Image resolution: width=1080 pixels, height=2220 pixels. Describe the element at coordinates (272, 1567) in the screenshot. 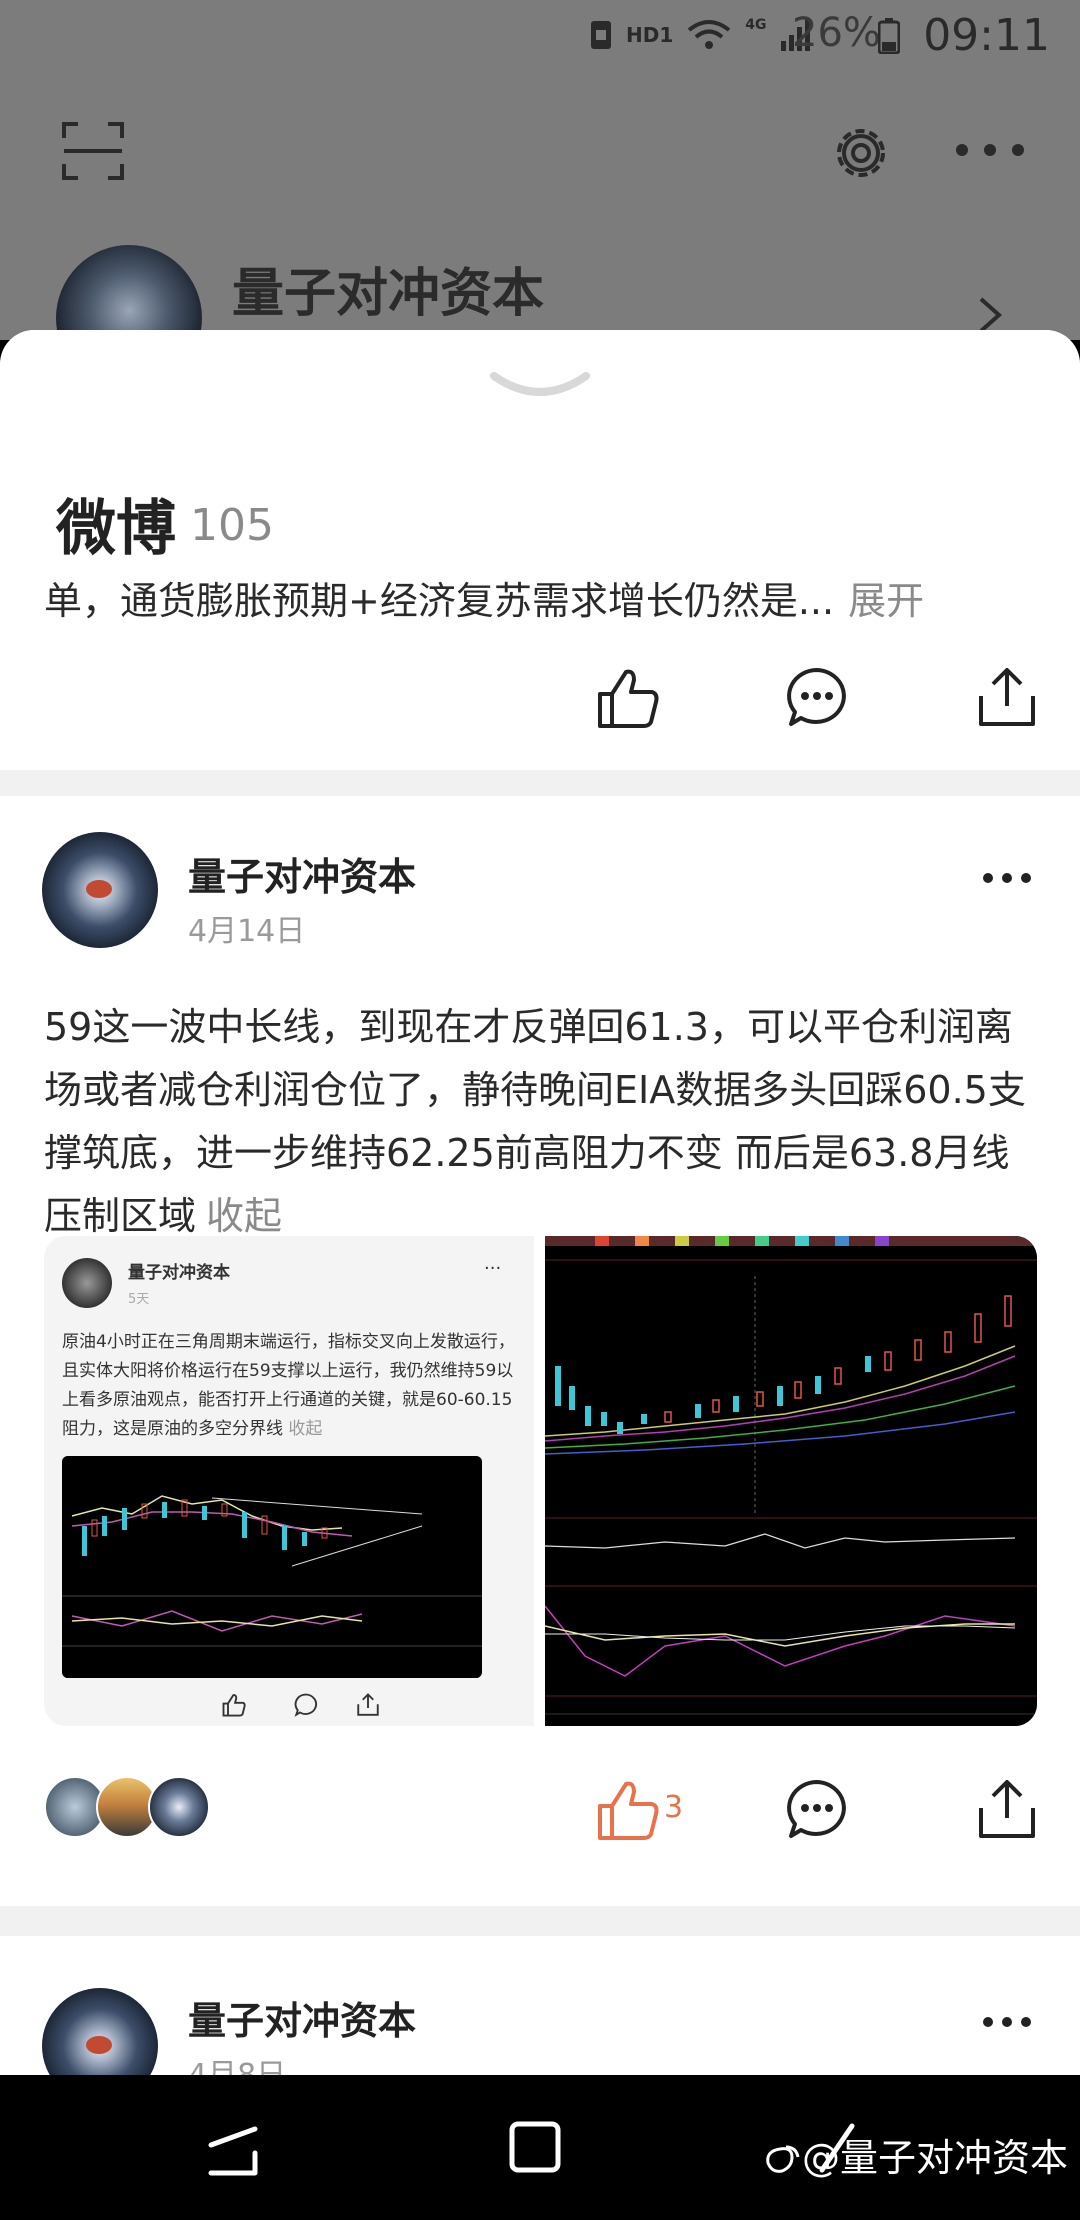

I see `candlestick-chart-thumbnail` at that location.